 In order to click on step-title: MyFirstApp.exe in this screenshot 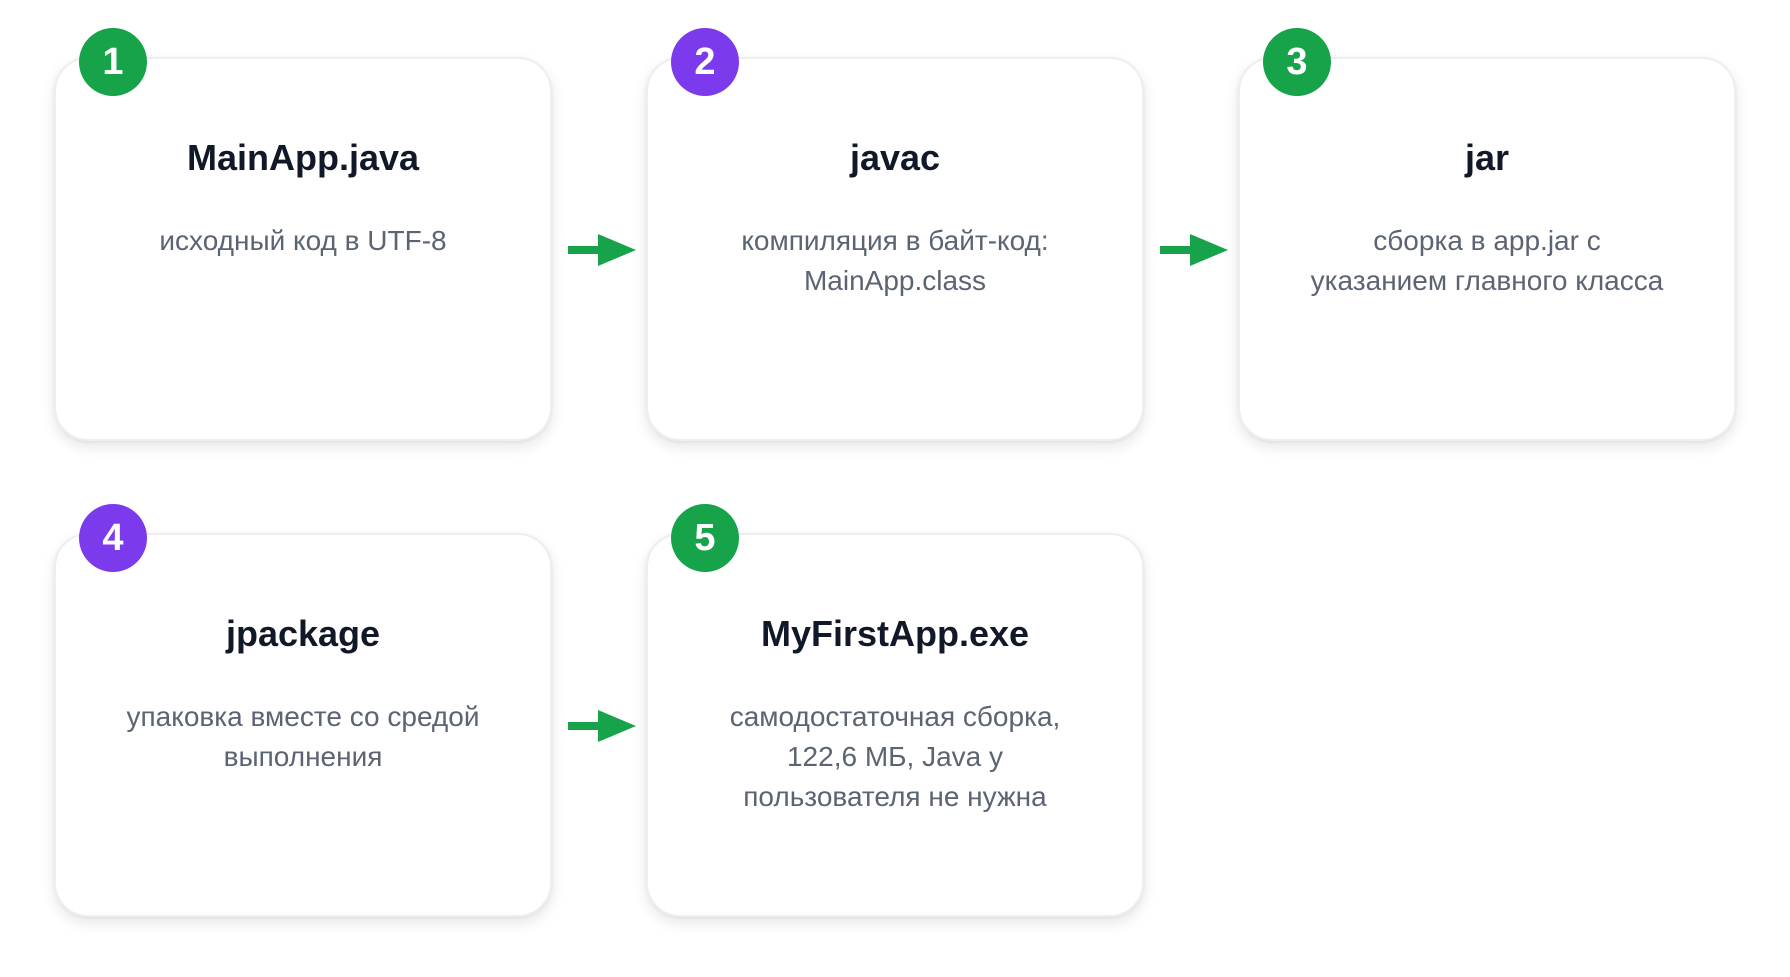, I will do `click(895, 633)`.